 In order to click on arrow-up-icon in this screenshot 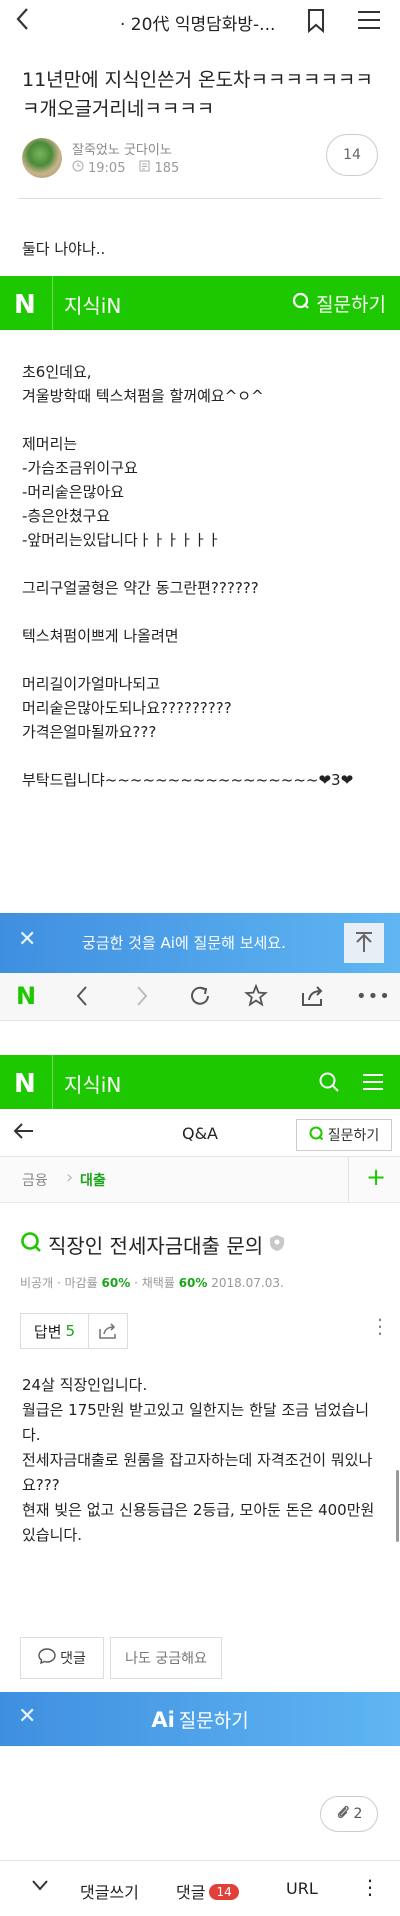, I will do `click(364, 942)`.